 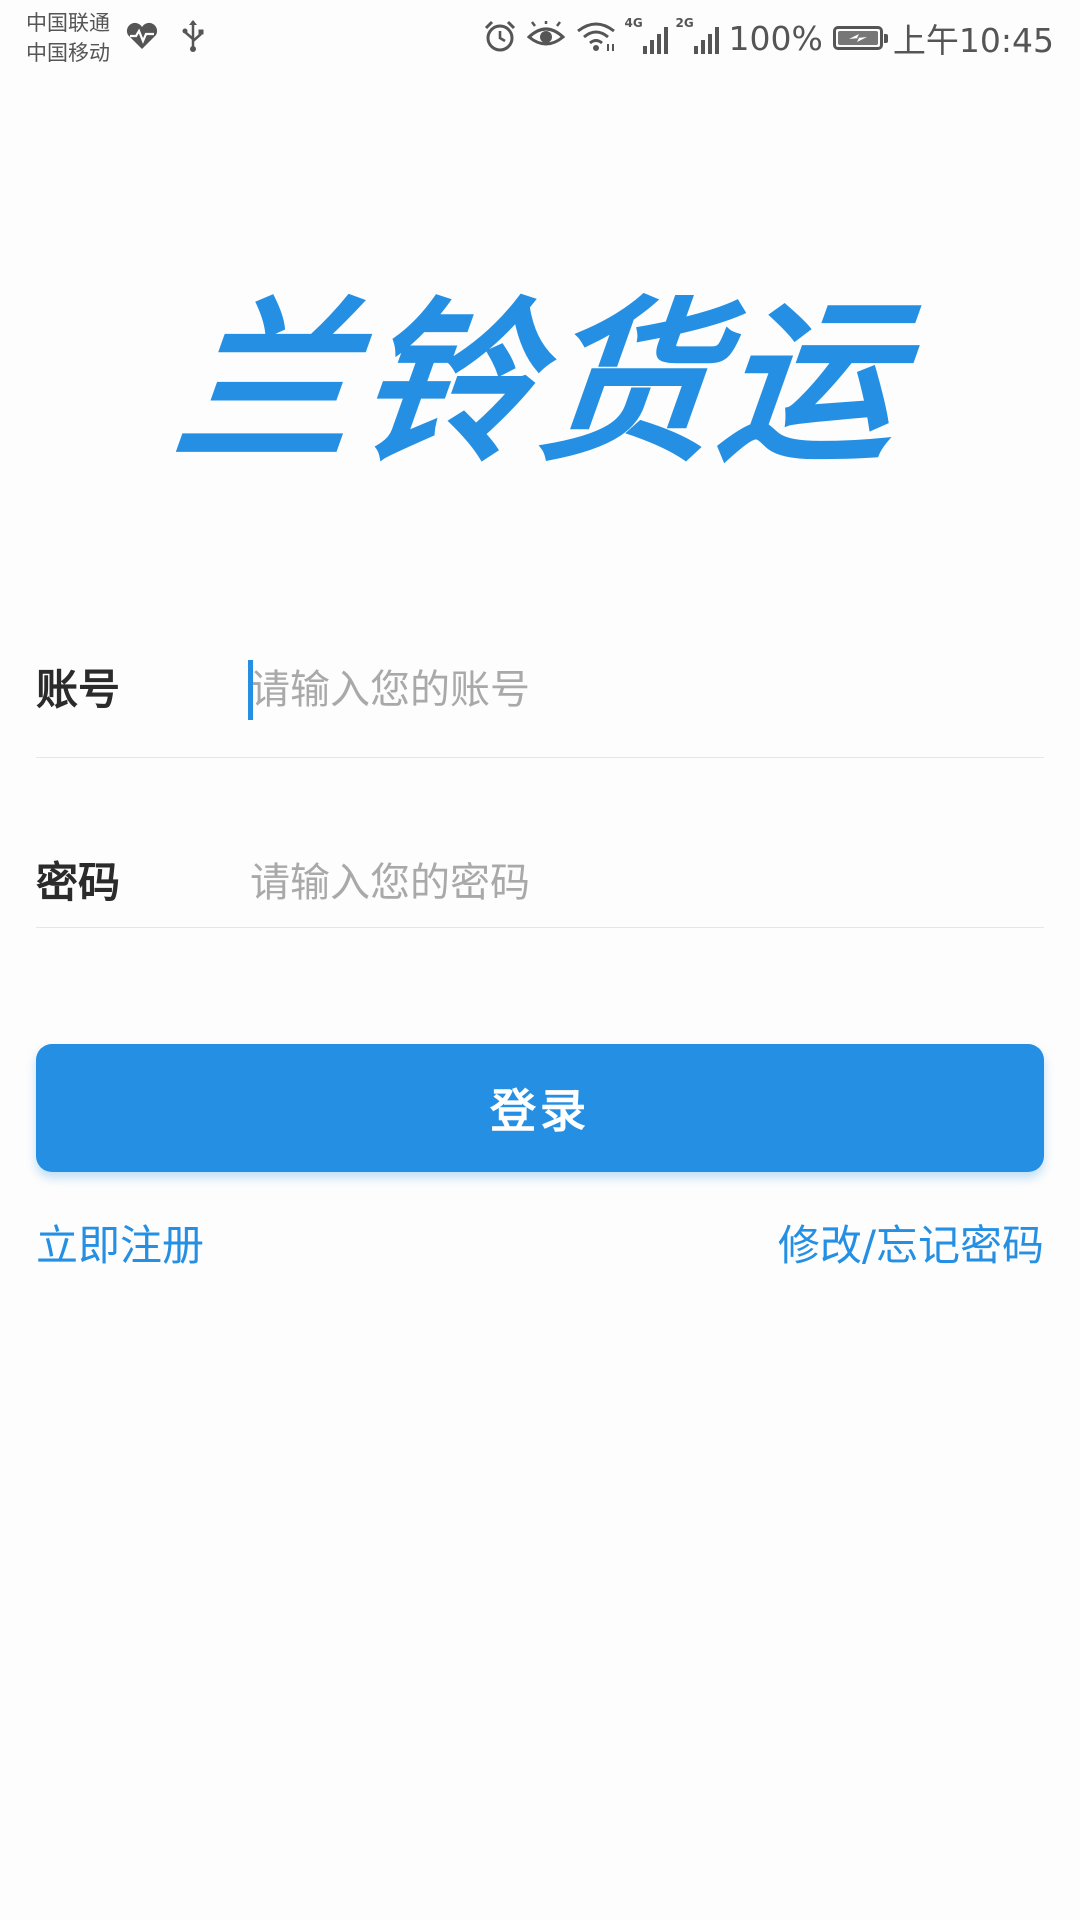 I want to click on password-input, so click(x=640, y=883).